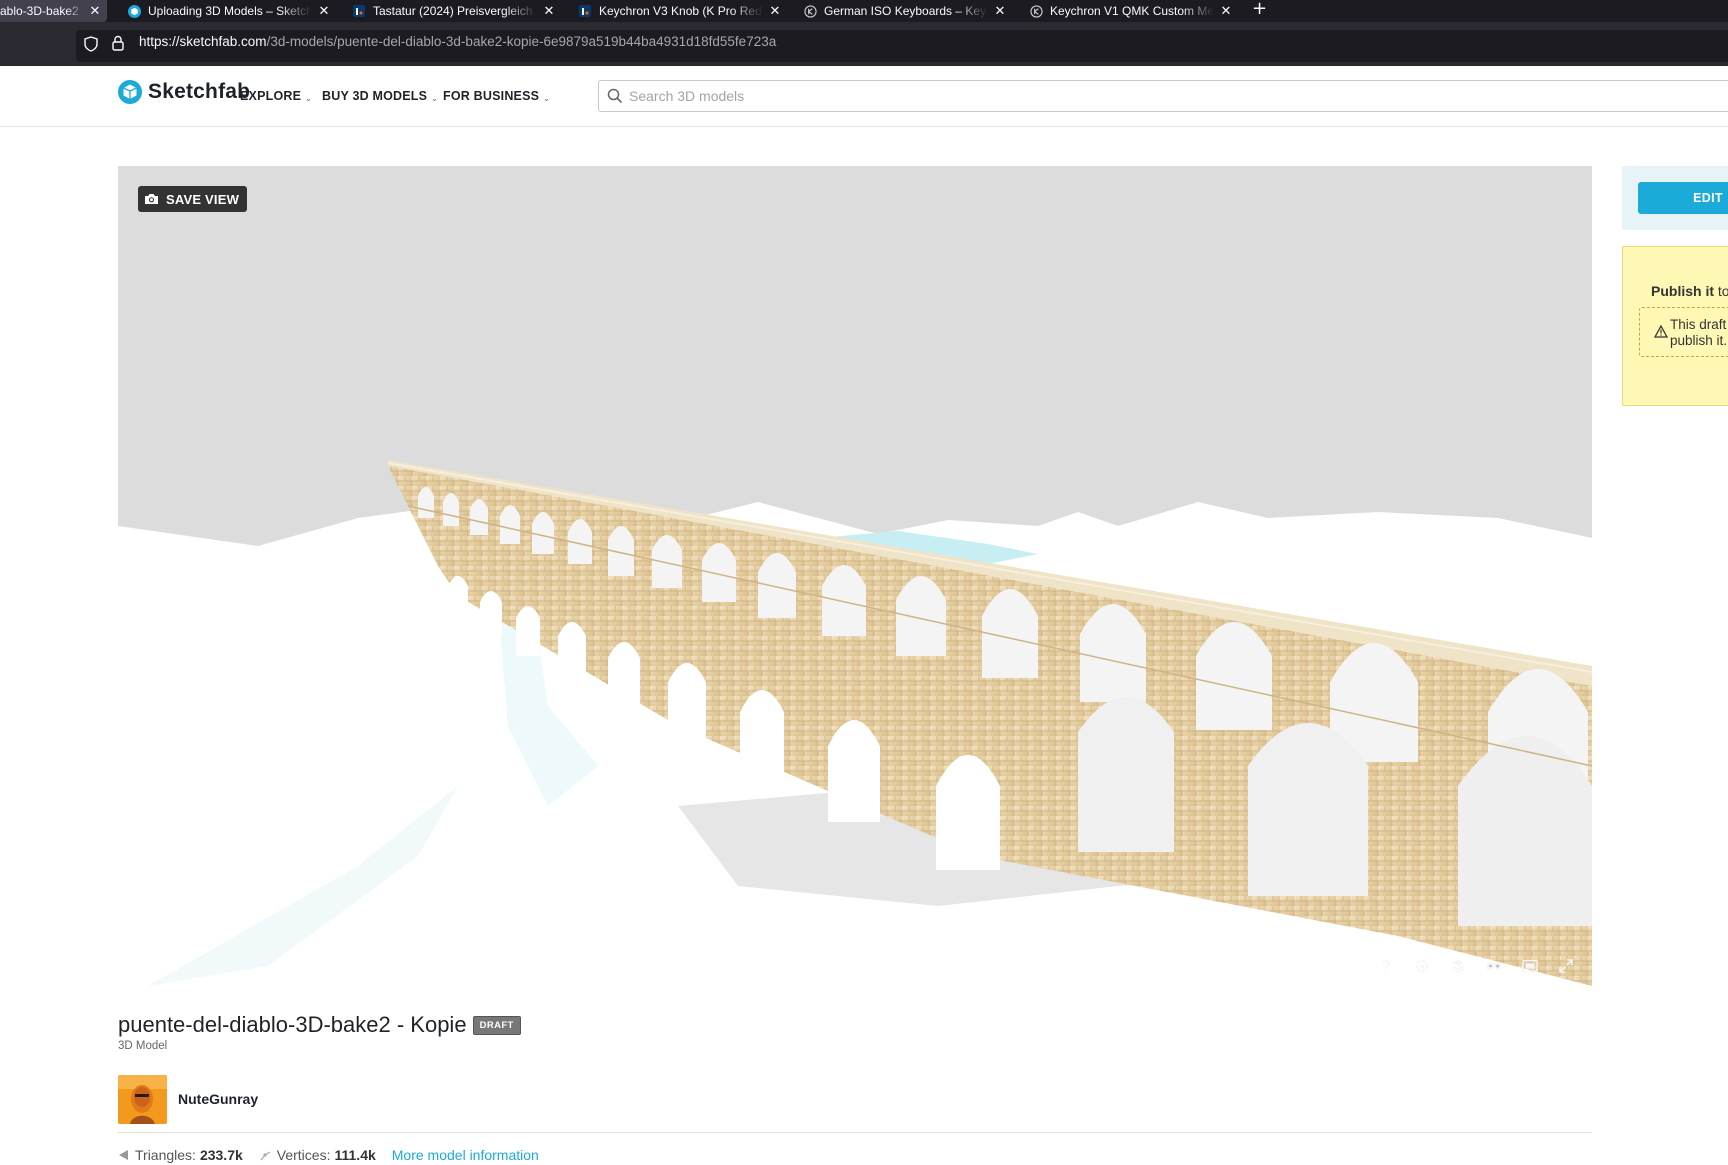  What do you see at coordinates (203, 199) in the screenshot?
I see `save-view-label: SAVE VIEW` at bounding box center [203, 199].